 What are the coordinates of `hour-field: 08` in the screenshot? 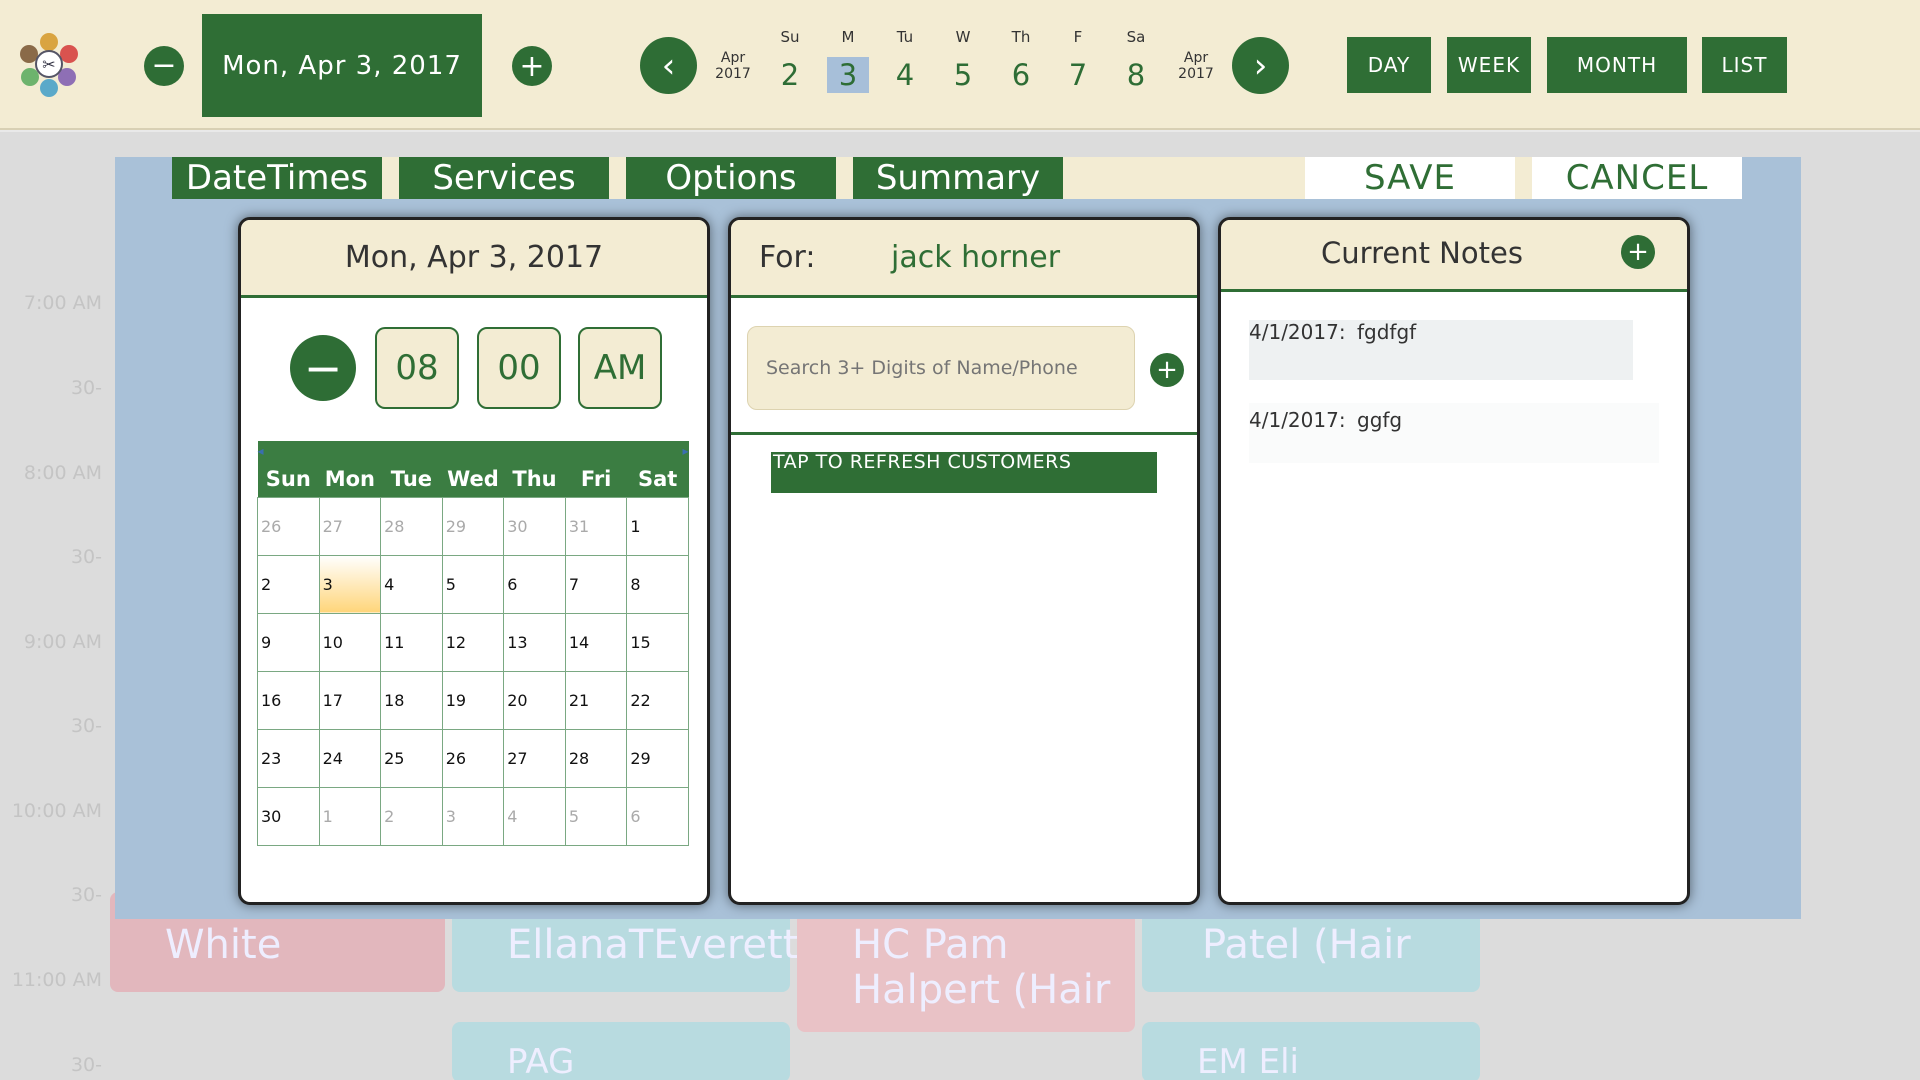 It's located at (417, 368).